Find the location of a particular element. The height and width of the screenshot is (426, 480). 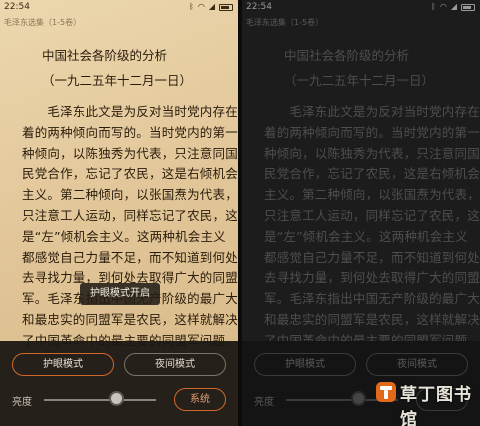

toast-message: 护眼模式开启 is located at coordinates (120, 294).